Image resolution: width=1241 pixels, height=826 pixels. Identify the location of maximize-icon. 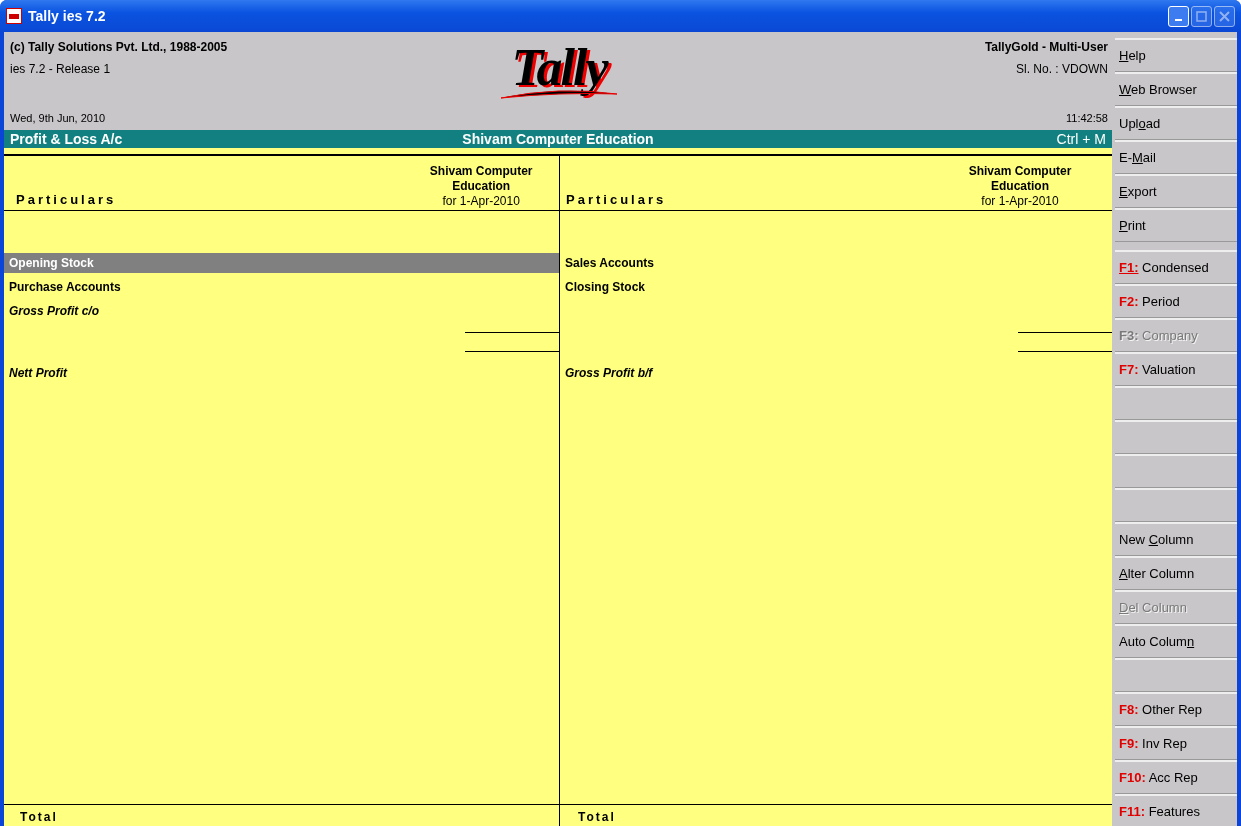
(1201, 16).